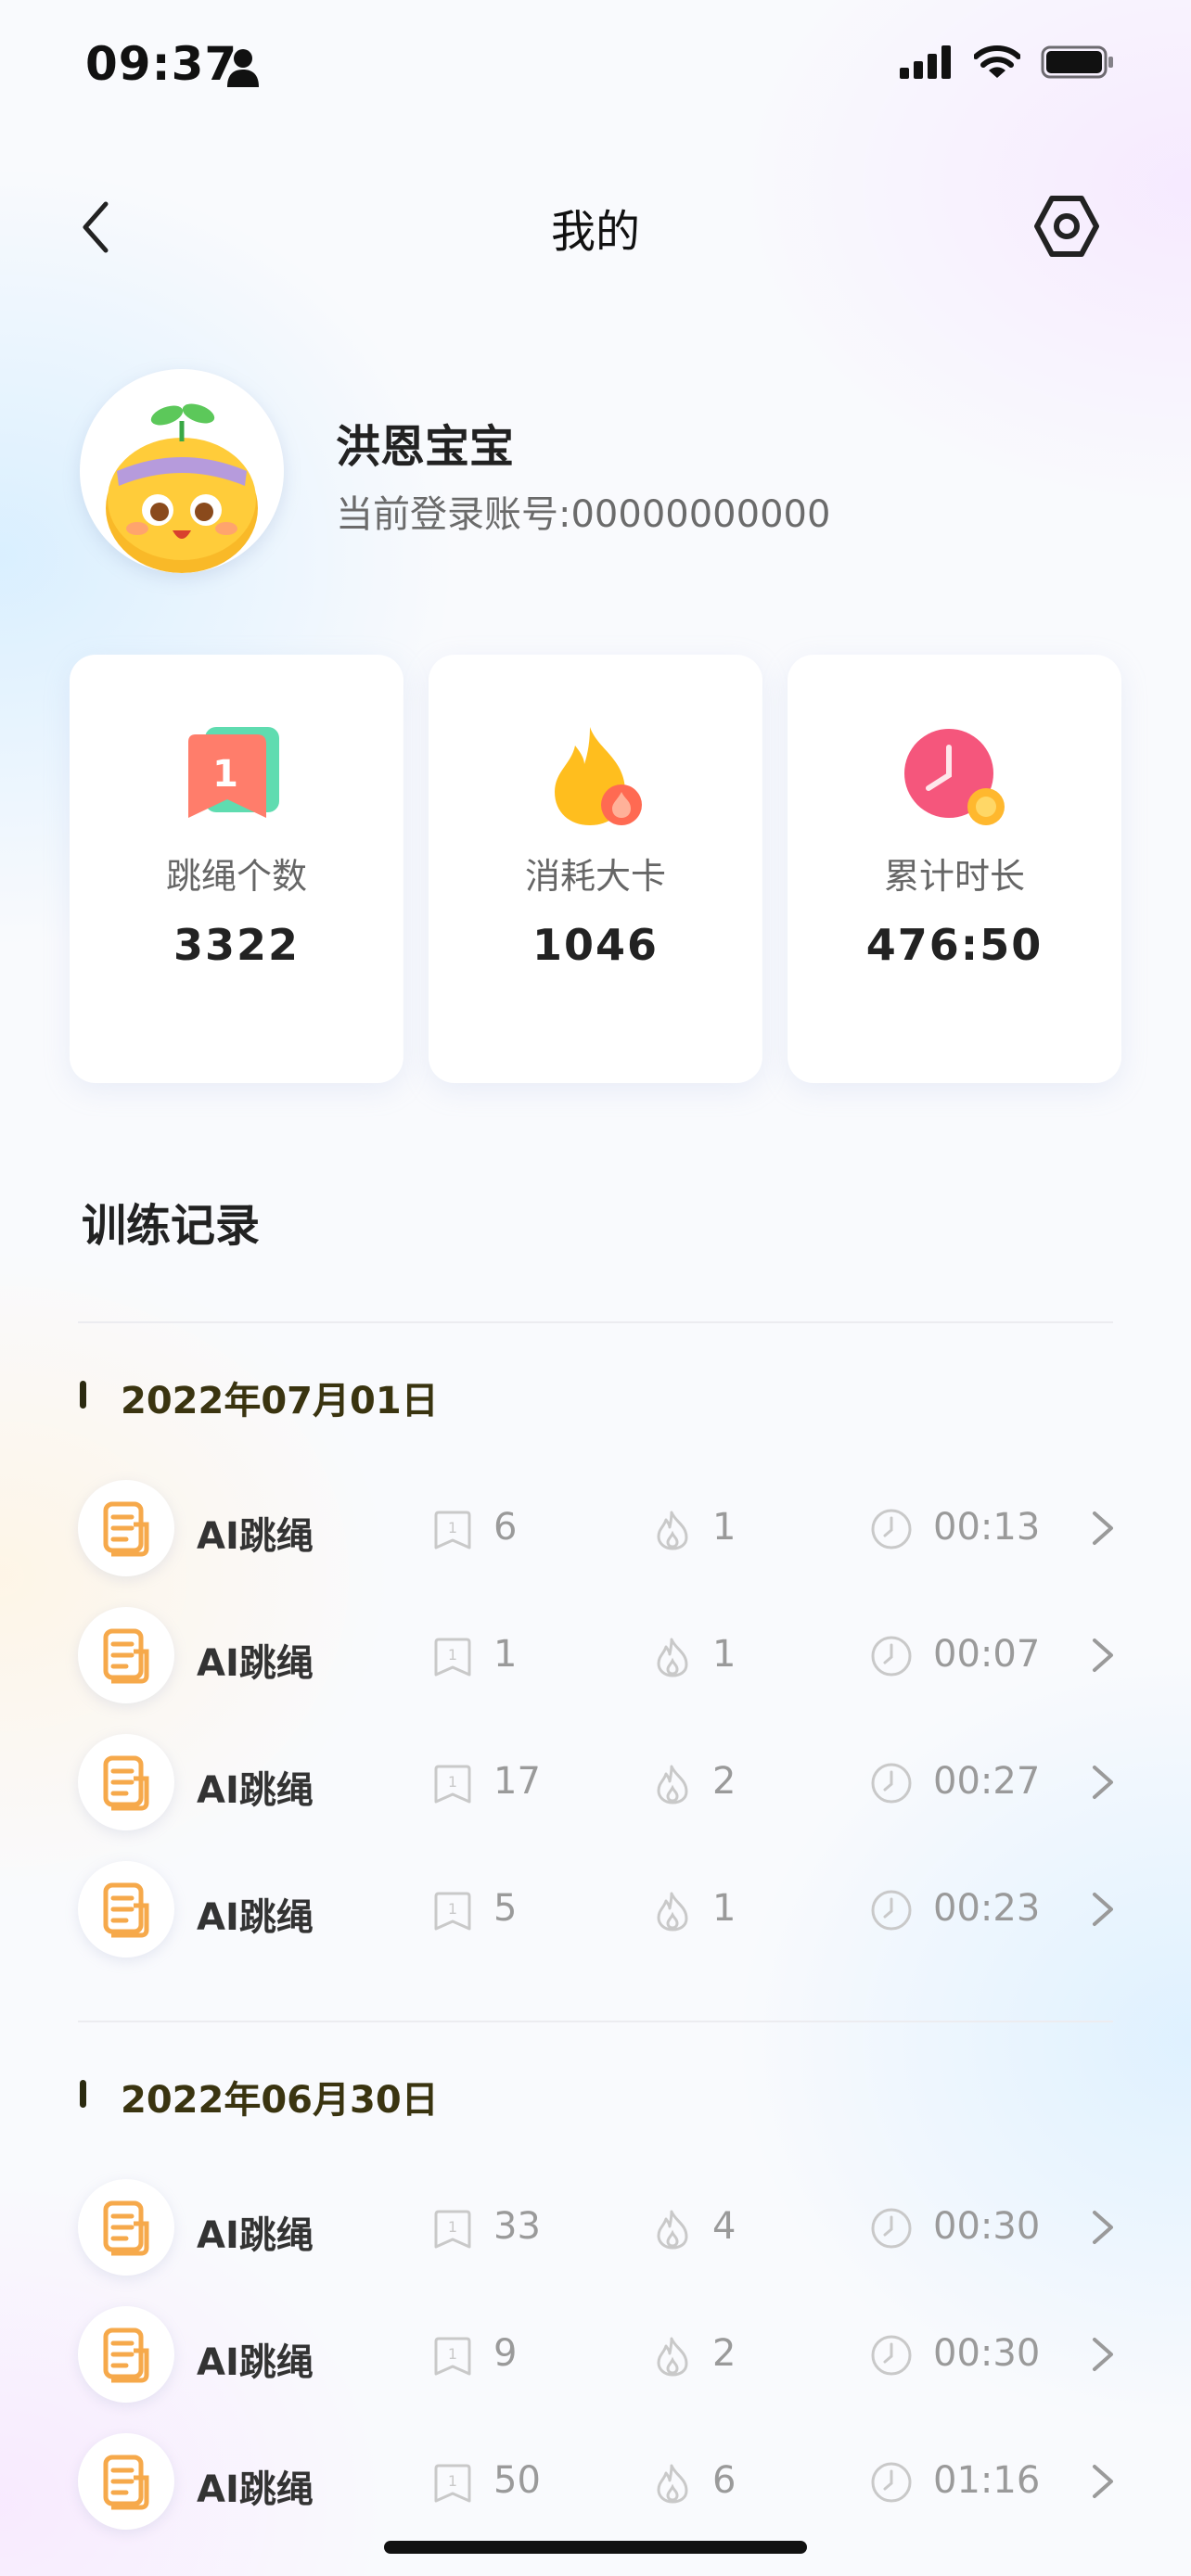  I want to click on stat-label: 累计时长, so click(954, 876).